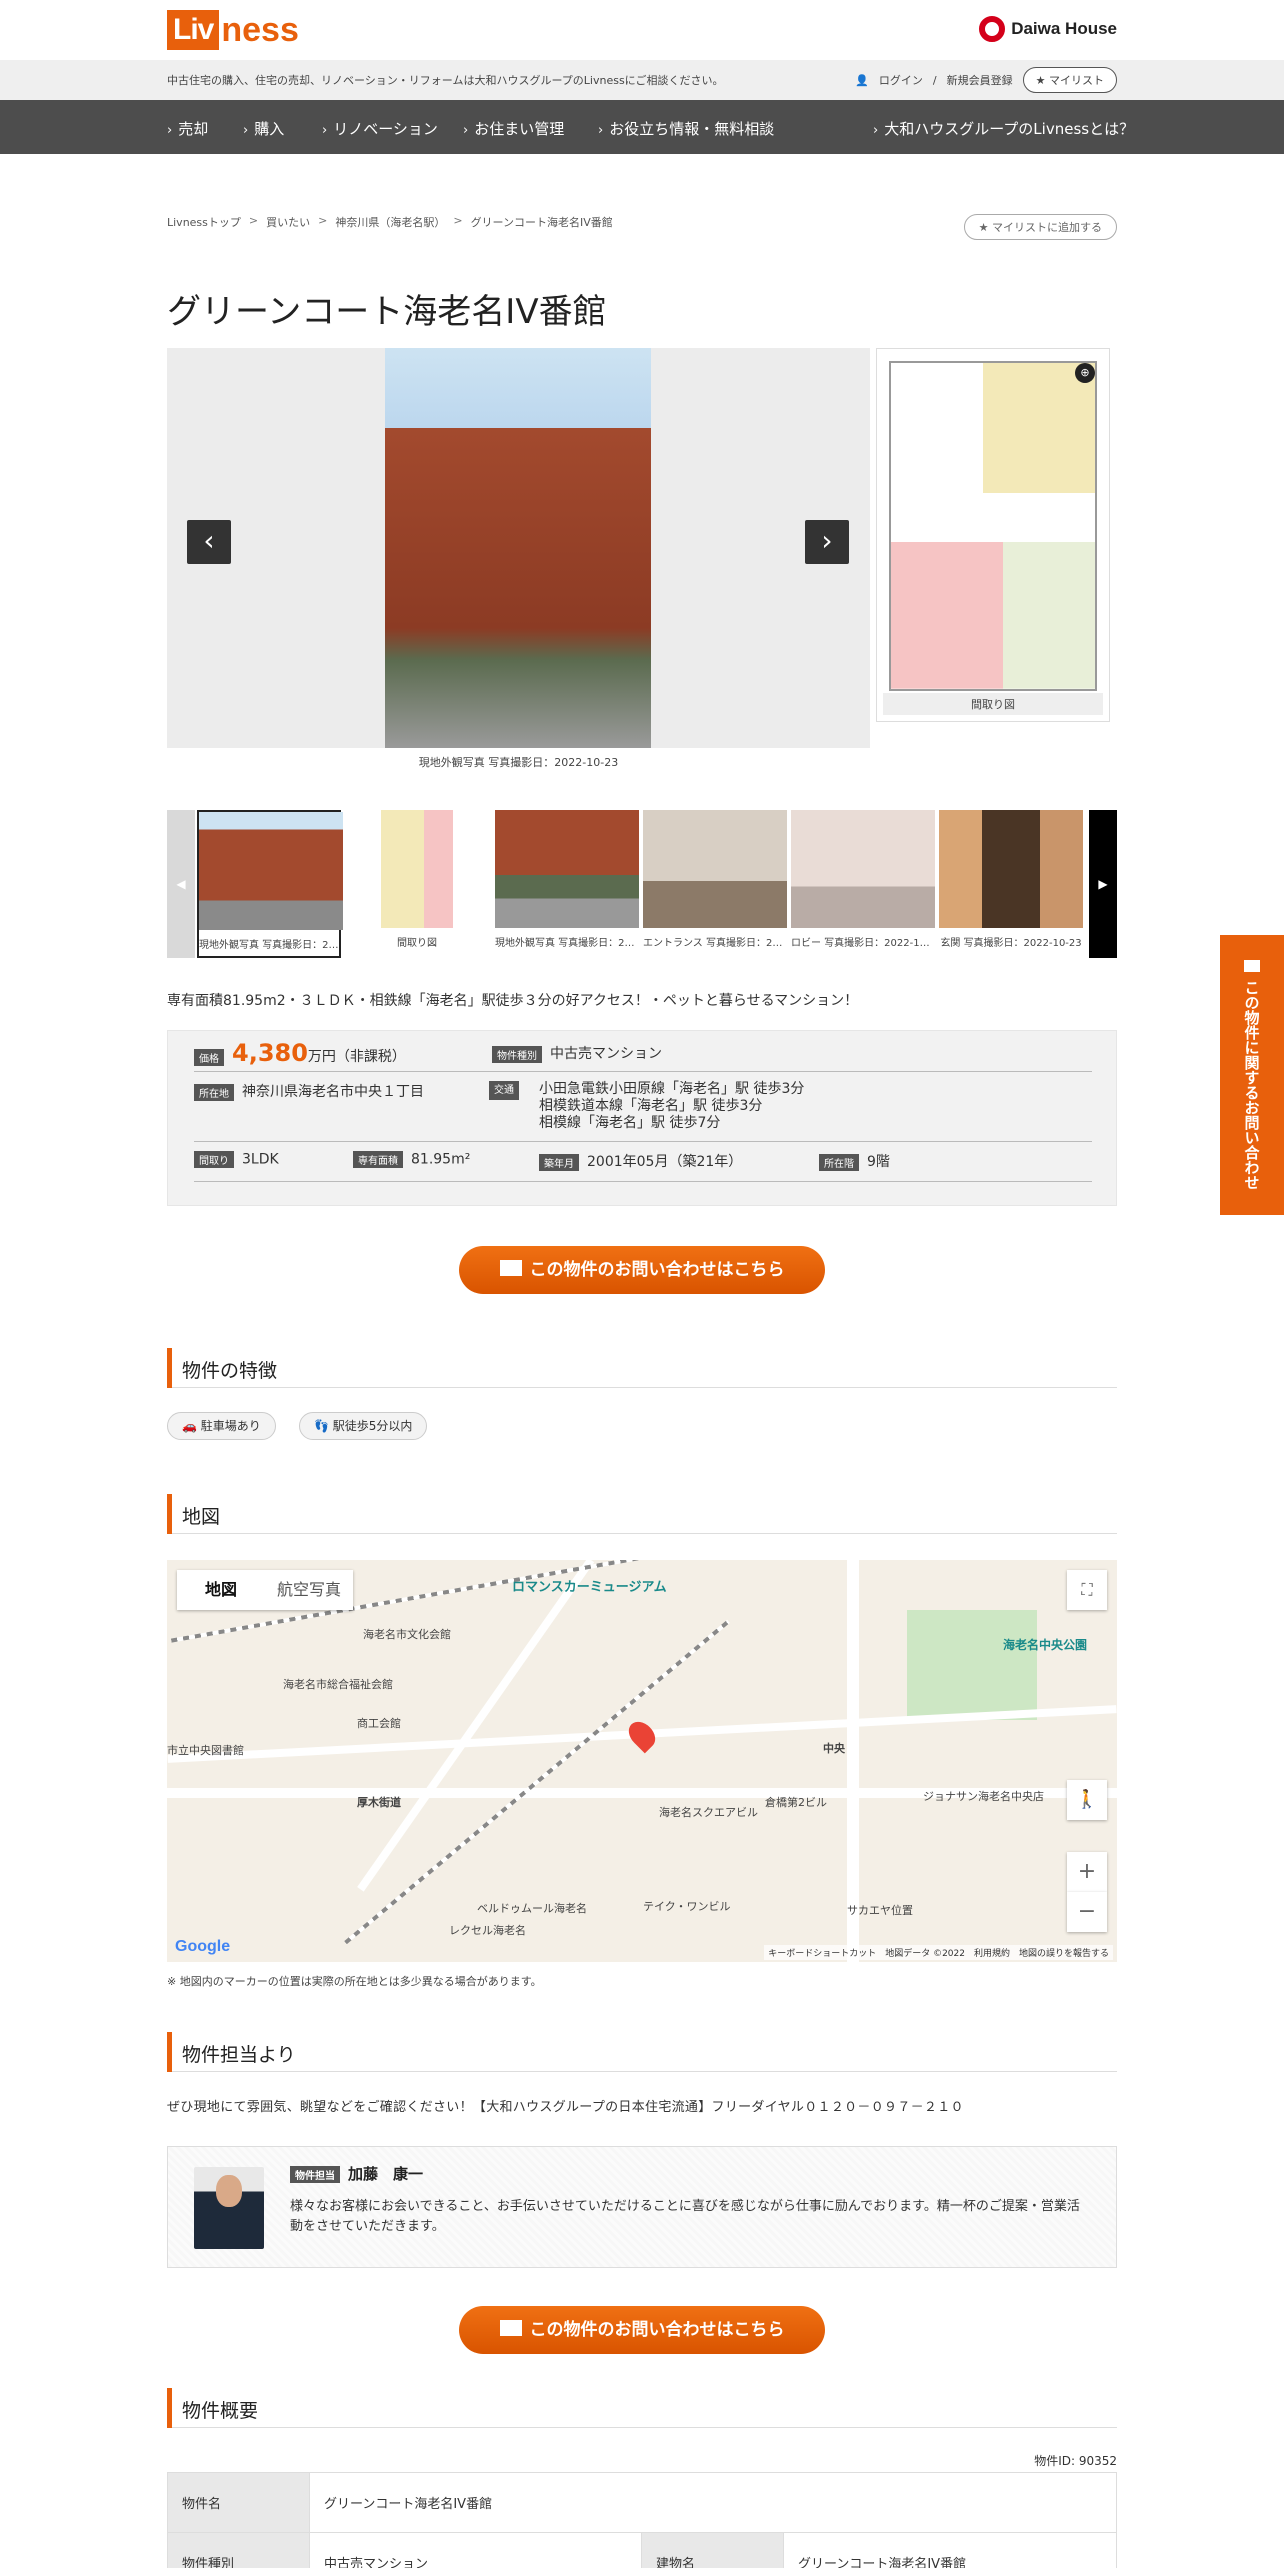 The width and height of the screenshot is (1284, 2568). I want to click on price-value: 4,380, so click(270, 1053).